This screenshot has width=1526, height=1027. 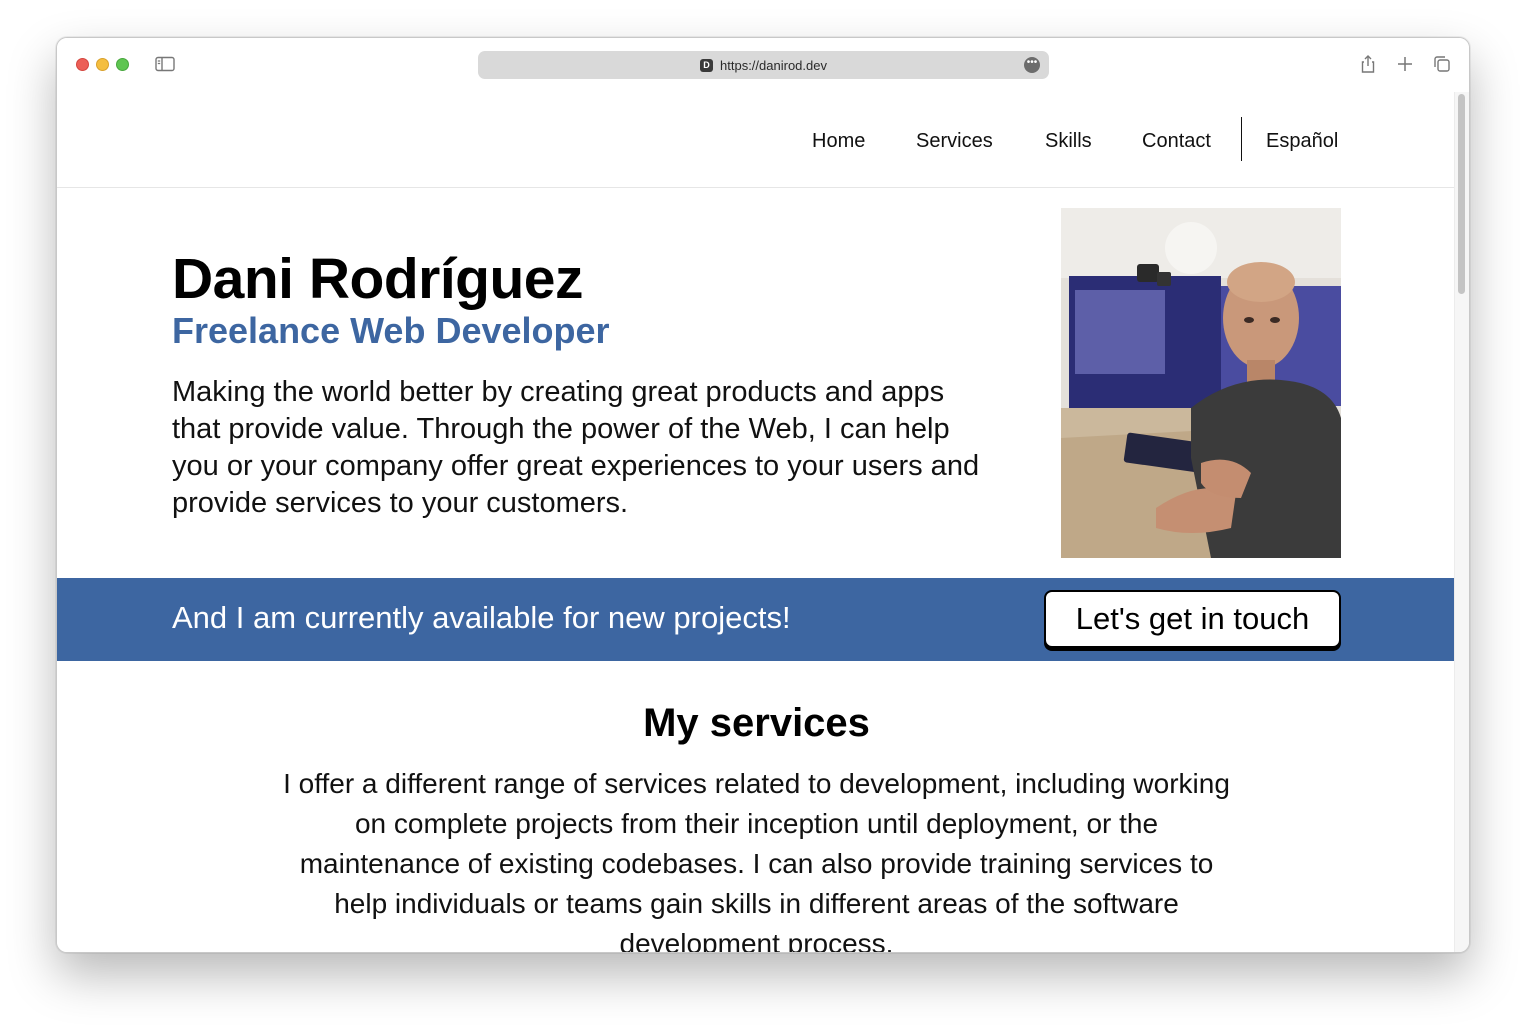 What do you see at coordinates (1032, 65) in the screenshot?
I see `more-options-icon: •••` at bounding box center [1032, 65].